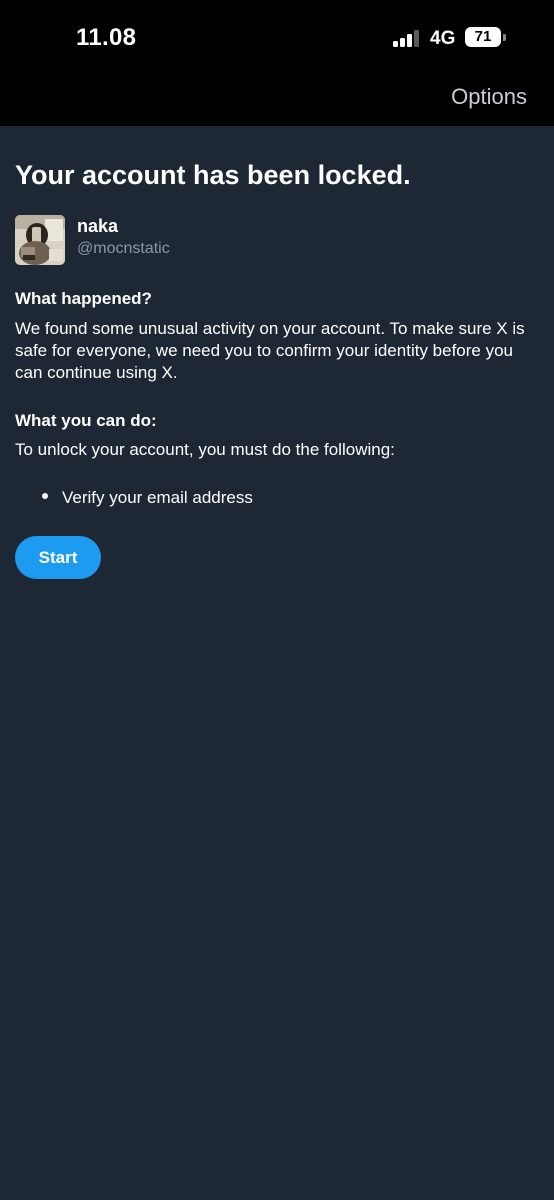 The image size is (554, 1200). Describe the element at coordinates (83, 298) in the screenshot. I see `what-happened-heading: What happened?` at that location.